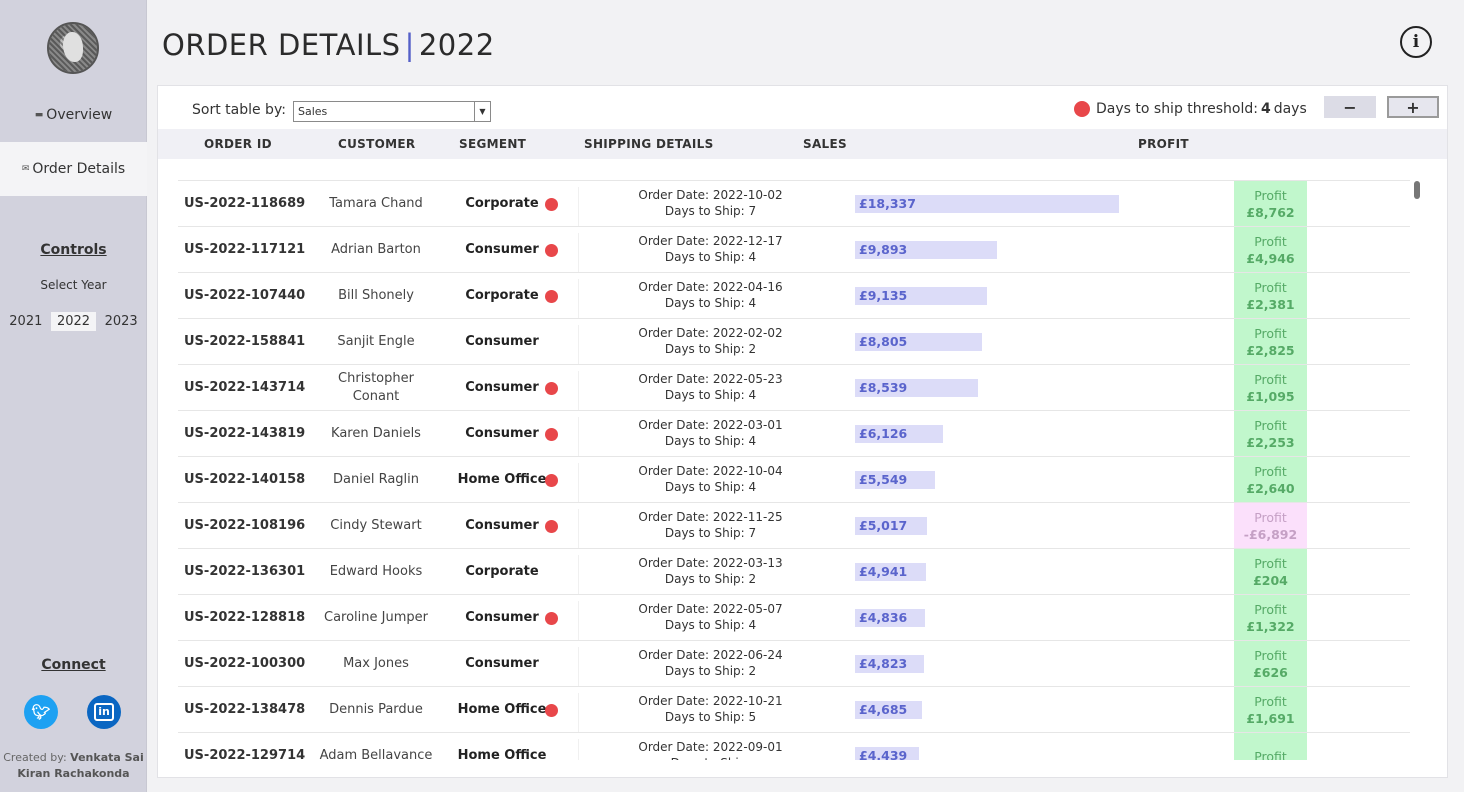 The image size is (1464, 792). I want to click on customer-name: Adam Bellavance, so click(376, 754).